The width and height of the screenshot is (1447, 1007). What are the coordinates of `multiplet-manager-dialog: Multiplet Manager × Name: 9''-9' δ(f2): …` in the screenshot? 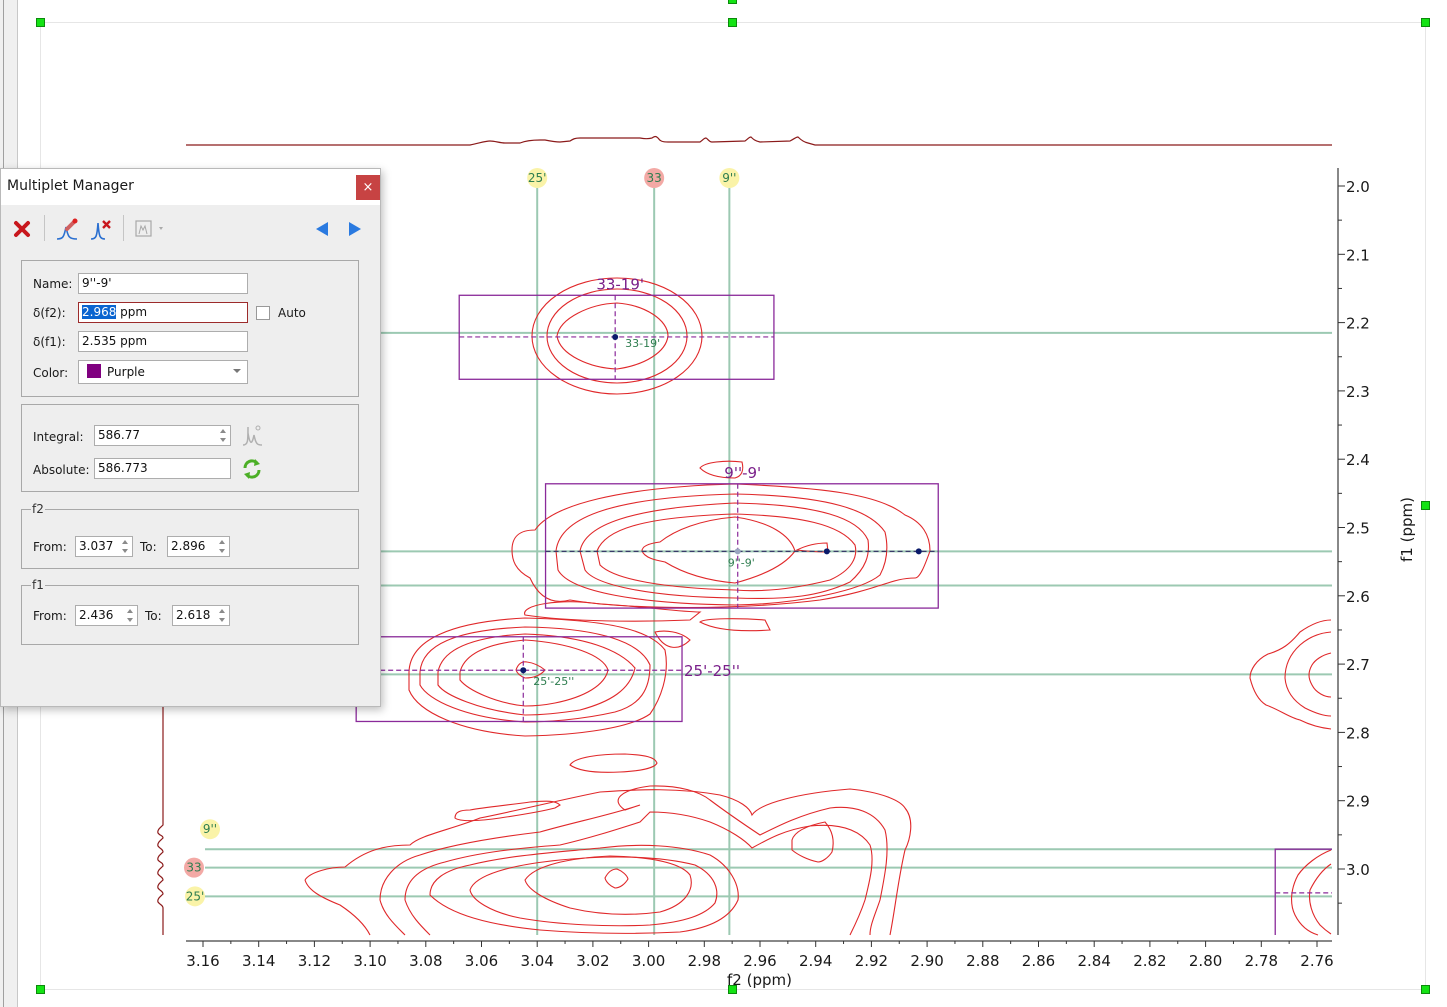 It's located at (190, 437).